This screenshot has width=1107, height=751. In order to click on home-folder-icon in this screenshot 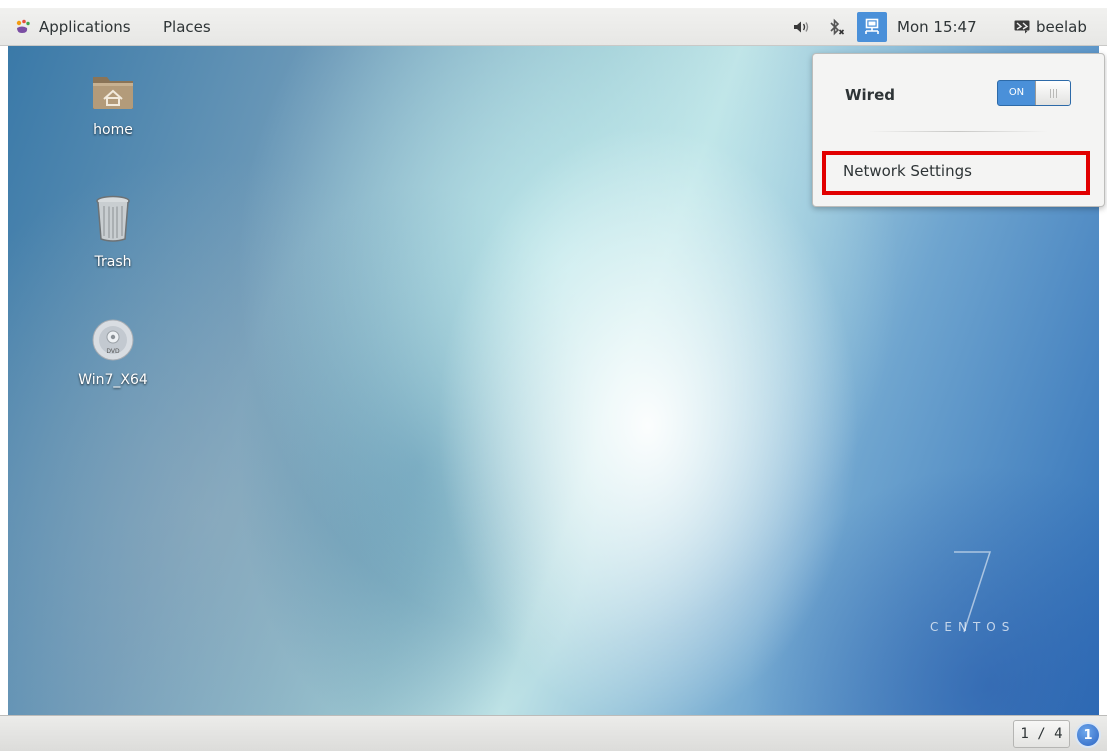, I will do `click(113, 94)`.